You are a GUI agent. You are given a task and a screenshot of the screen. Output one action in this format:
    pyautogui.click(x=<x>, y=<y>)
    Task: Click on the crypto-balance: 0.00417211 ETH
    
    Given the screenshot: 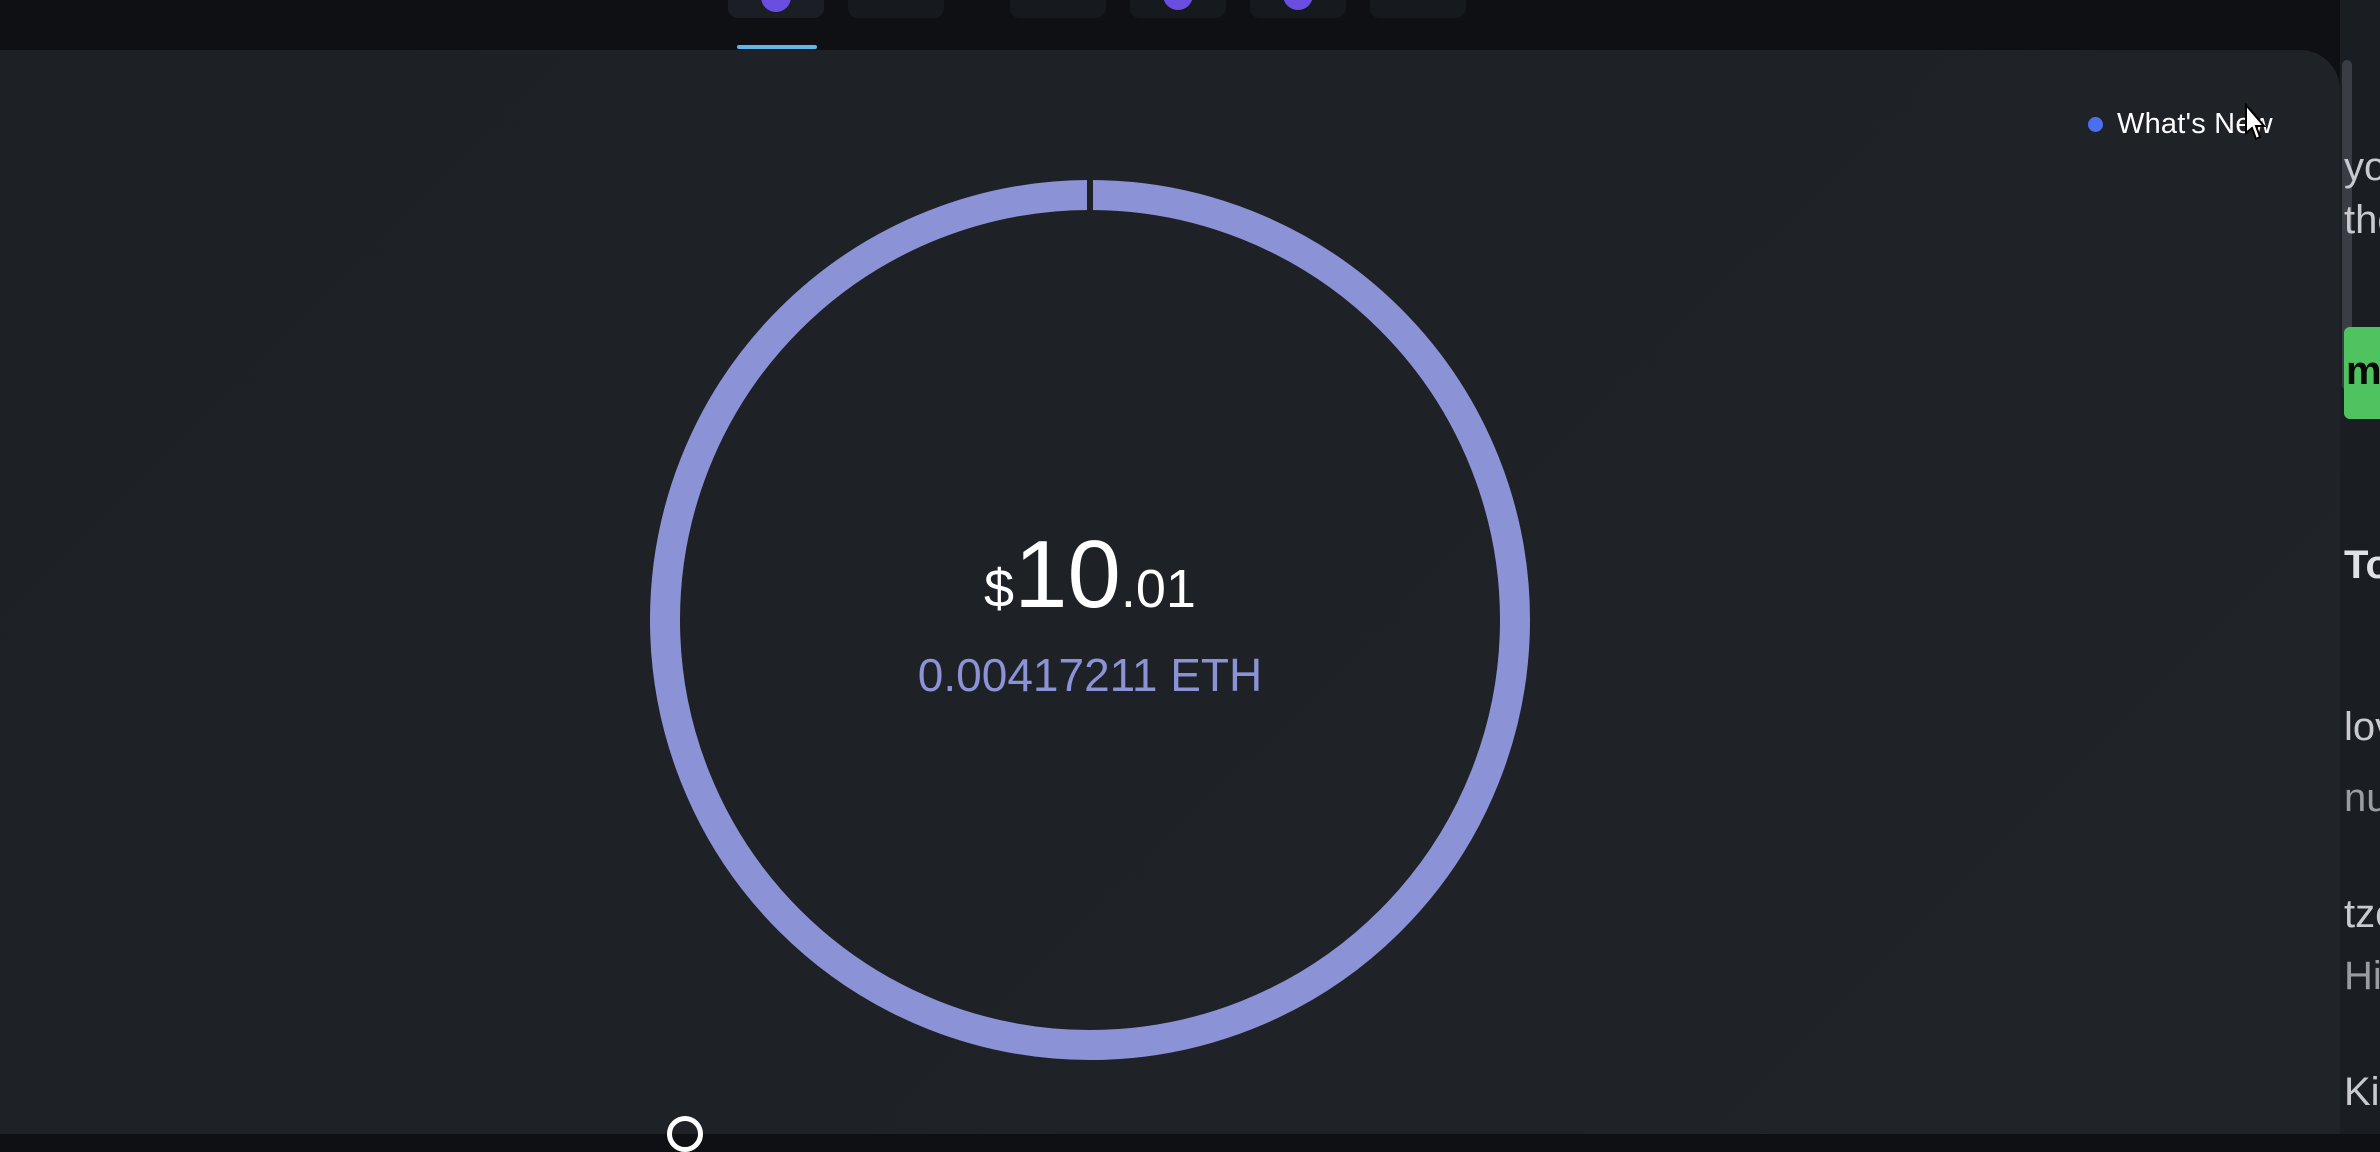 What is the action you would take?
    pyautogui.click(x=1090, y=675)
    